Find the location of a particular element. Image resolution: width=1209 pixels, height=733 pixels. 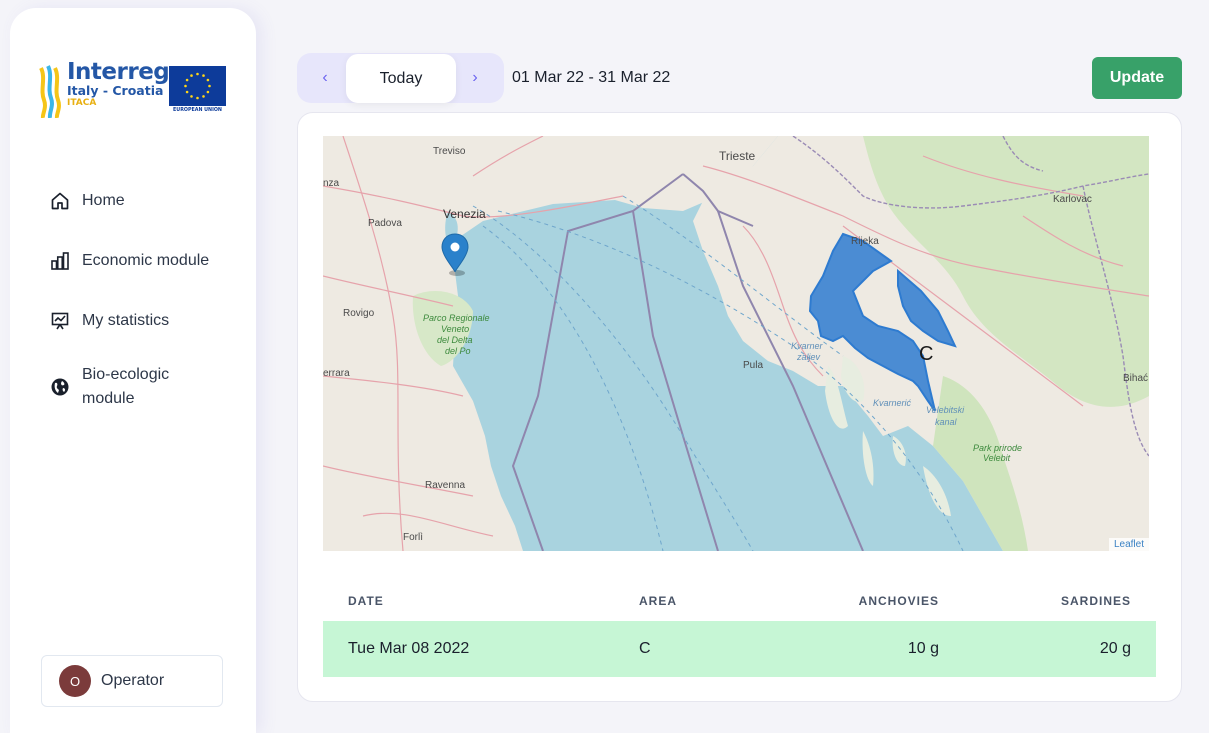

map-label: Park prirode is located at coordinates (997, 448).